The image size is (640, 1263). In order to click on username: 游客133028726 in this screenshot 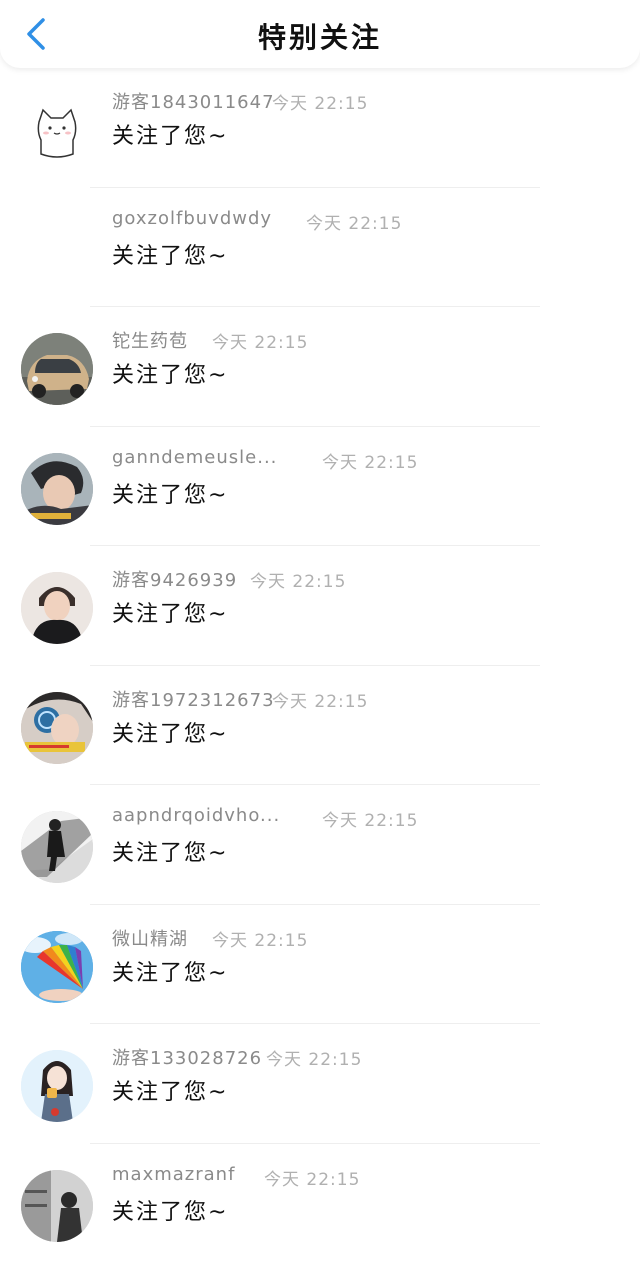, I will do `click(187, 1057)`.